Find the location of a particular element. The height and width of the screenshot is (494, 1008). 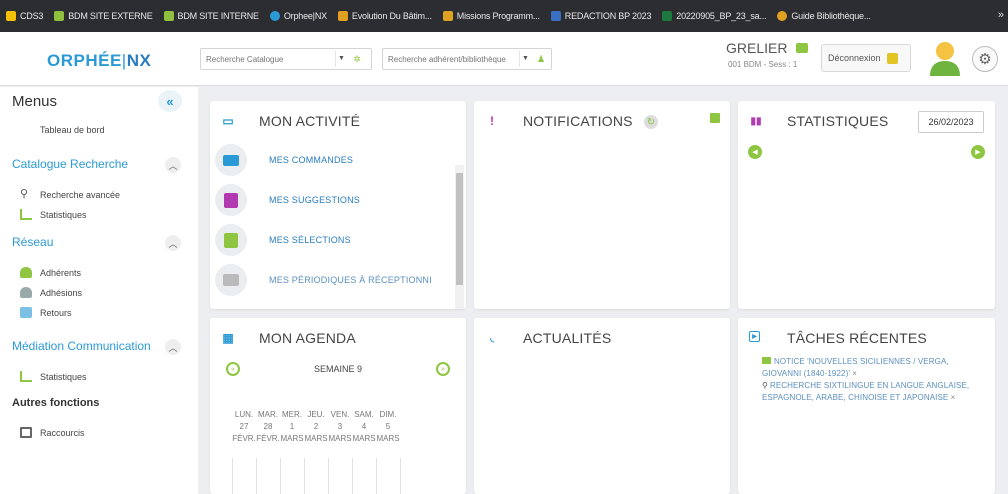

bookmark-bdm-externe: BDM SITE EXTERNE is located at coordinates (103, 16).